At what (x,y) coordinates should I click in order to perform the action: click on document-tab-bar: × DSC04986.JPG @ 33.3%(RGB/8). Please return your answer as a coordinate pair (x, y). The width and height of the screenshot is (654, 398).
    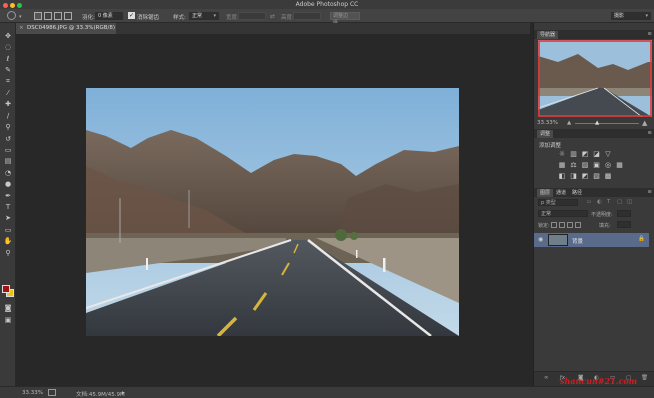
    Looking at the image, I should click on (273, 28).